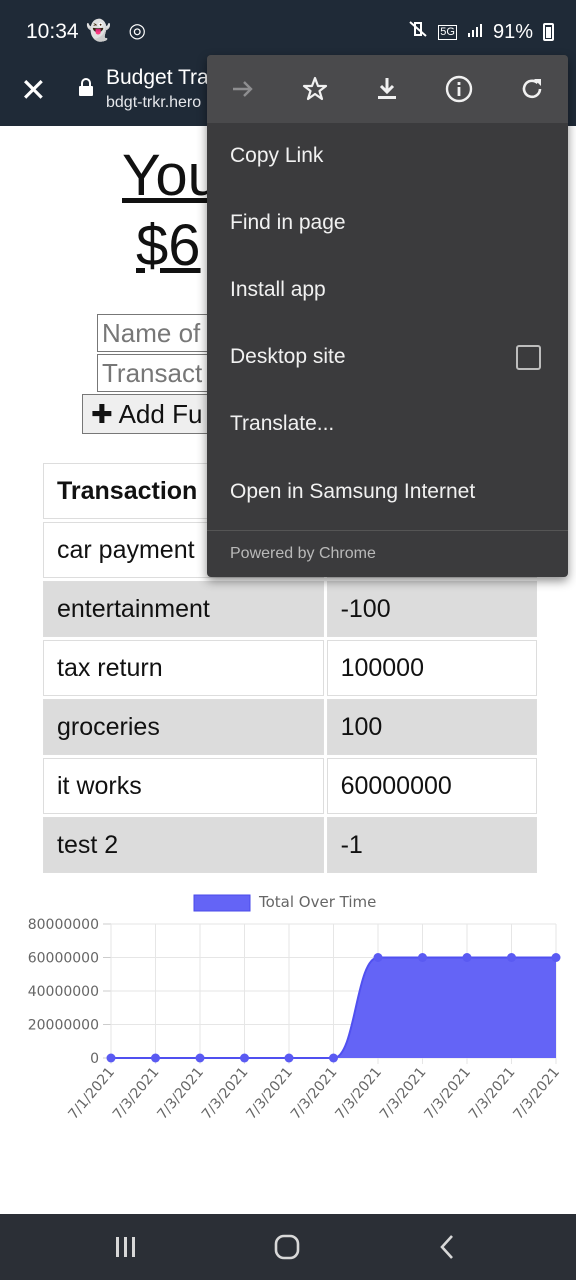 The height and width of the screenshot is (1280, 576). Describe the element at coordinates (168, 245) in the screenshot. I see `balance-amount: $6` at that location.